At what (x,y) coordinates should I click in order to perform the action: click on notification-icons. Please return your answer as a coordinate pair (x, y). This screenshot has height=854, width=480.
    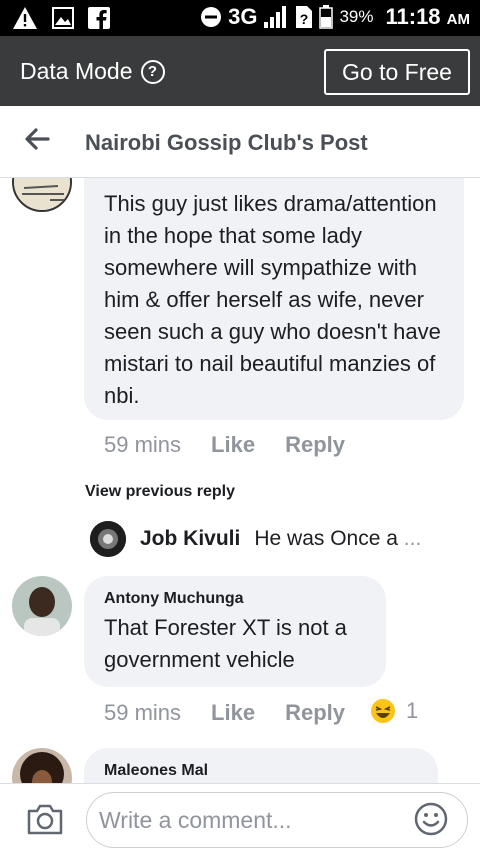
    Looking at the image, I should click on (61, 18).